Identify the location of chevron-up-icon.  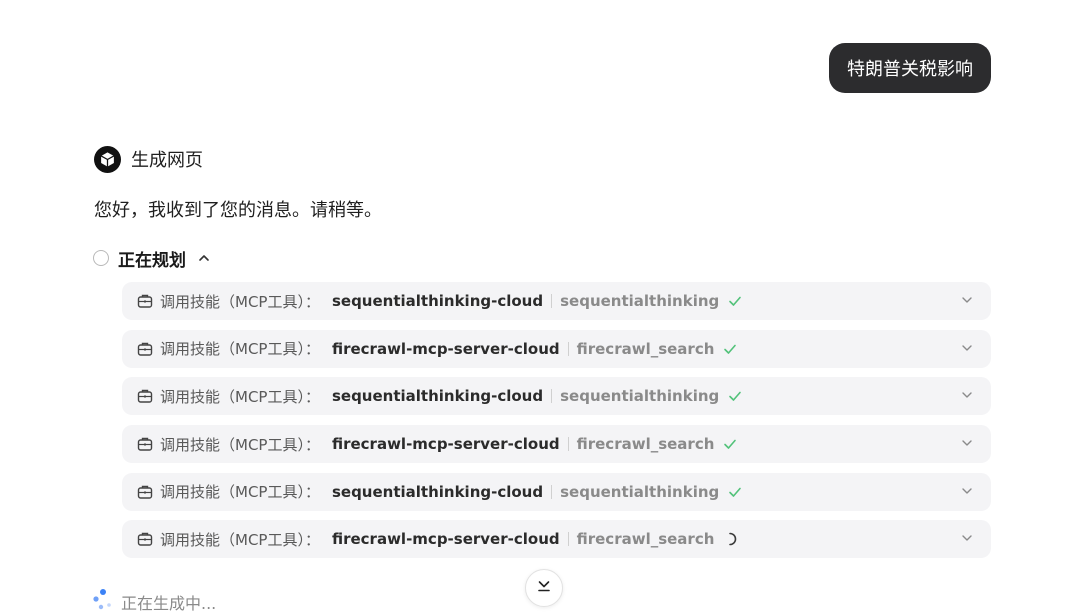
(204, 258).